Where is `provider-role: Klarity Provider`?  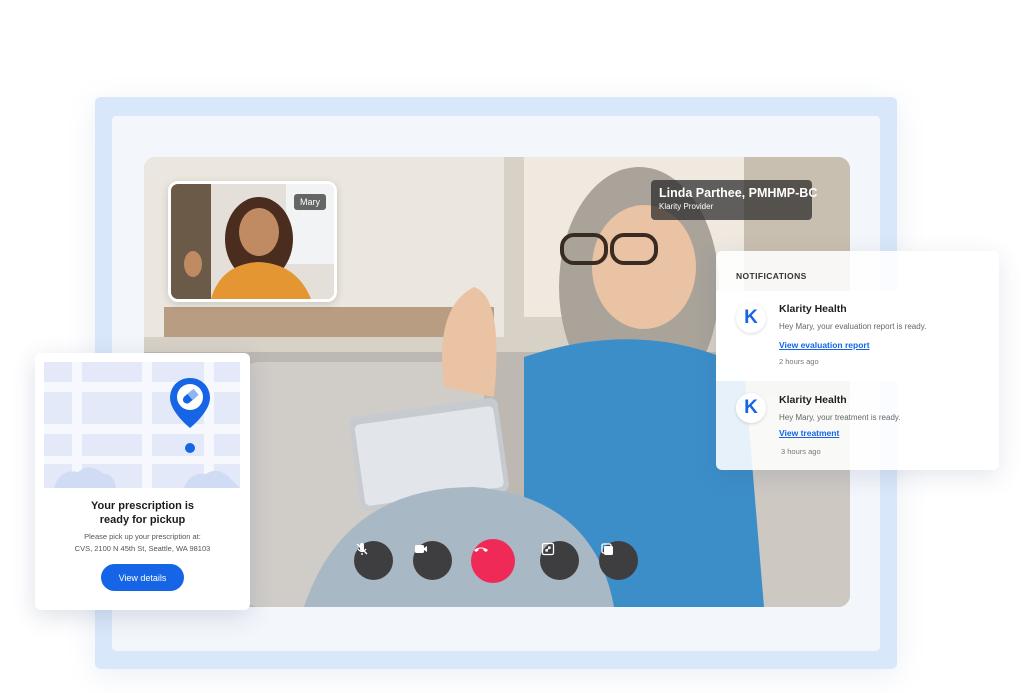
provider-role: Klarity Provider is located at coordinates (686, 206).